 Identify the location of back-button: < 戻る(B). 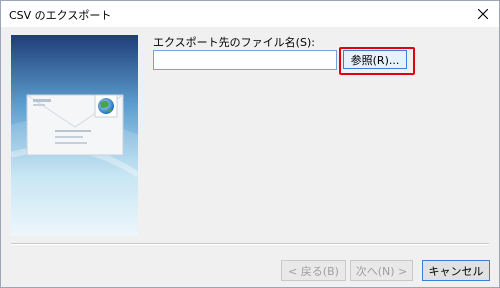
(313, 270).